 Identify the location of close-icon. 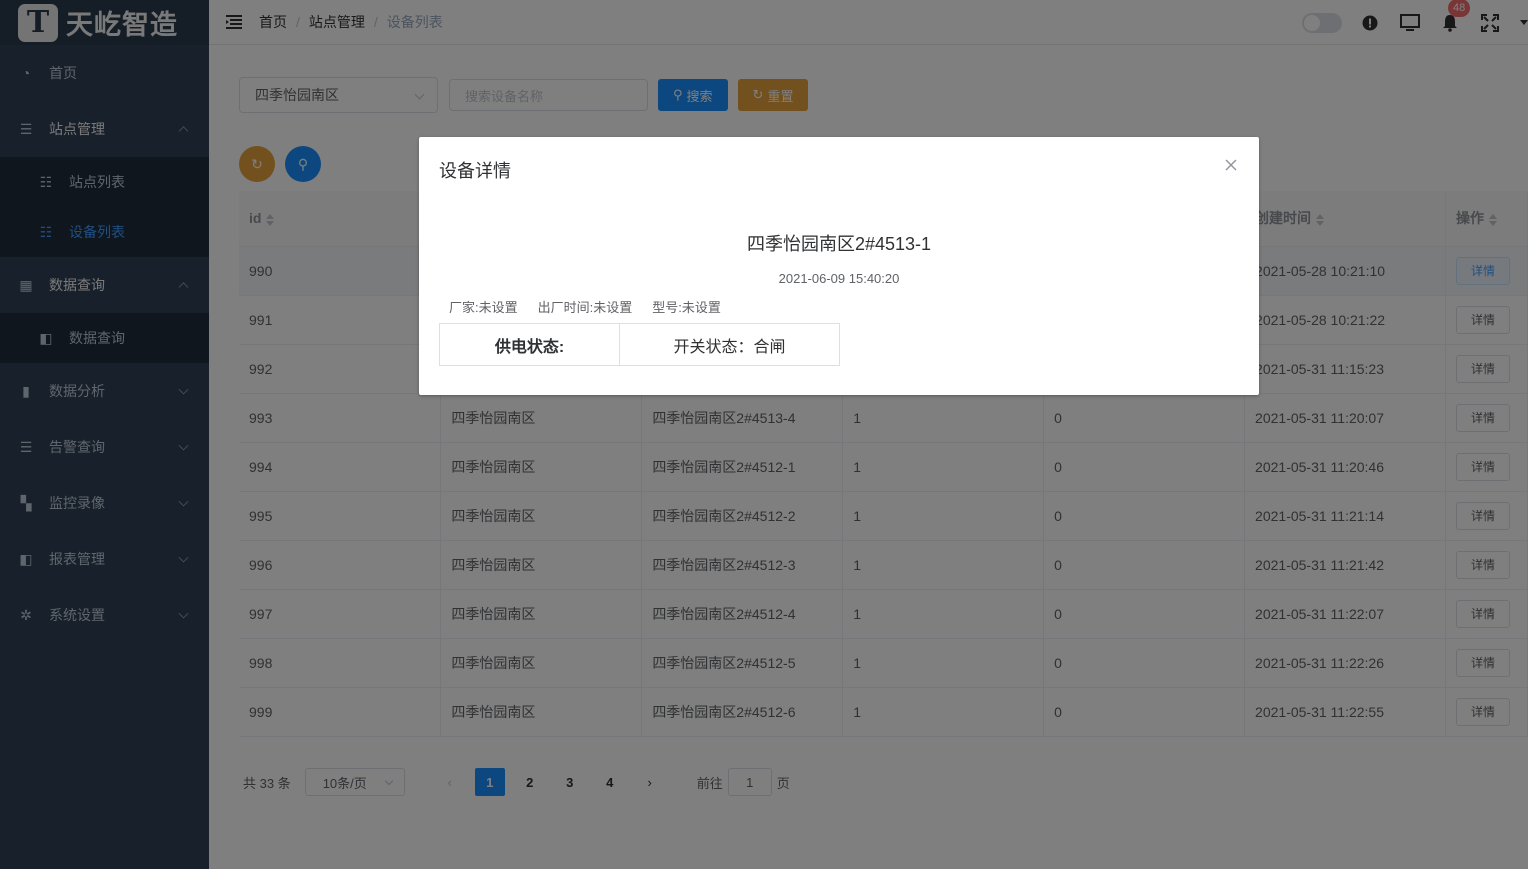
(1231, 165).